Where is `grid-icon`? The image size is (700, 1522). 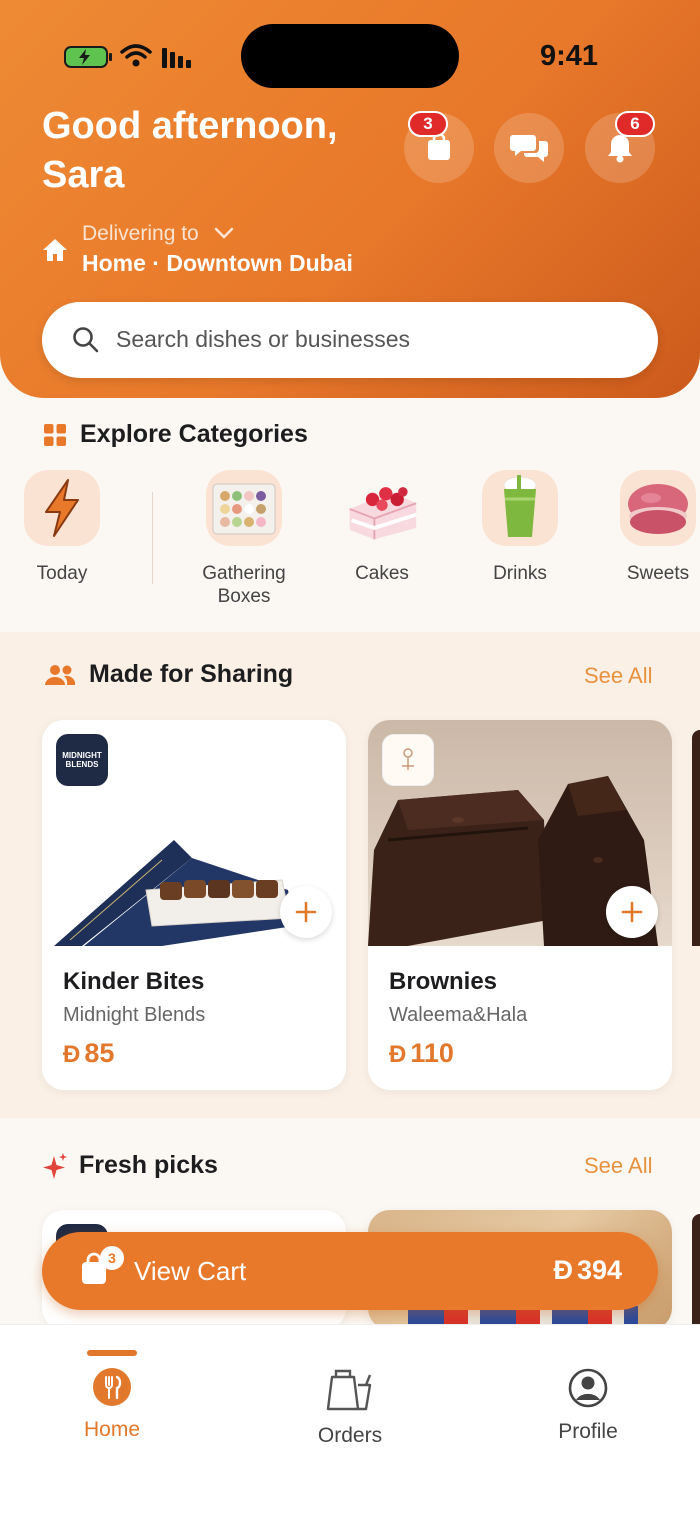 grid-icon is located at coordinates (55, 435).